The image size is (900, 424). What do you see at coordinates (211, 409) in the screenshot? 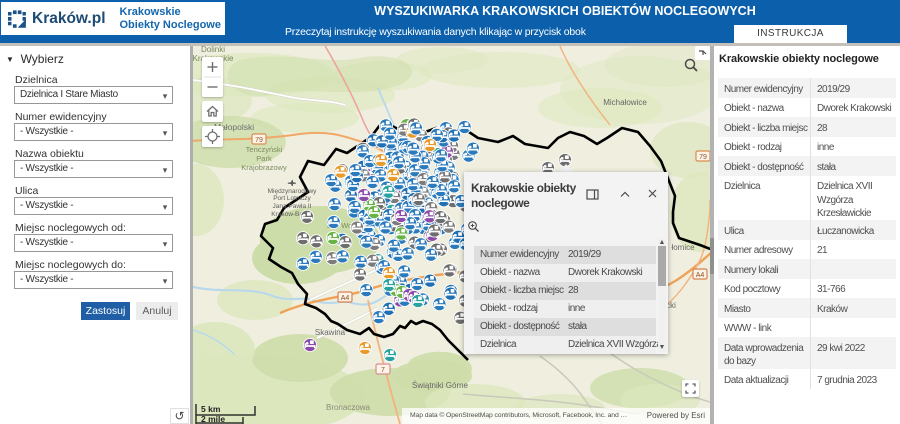
I see `svg-text: 5 km` at bounding box center [211, 409].